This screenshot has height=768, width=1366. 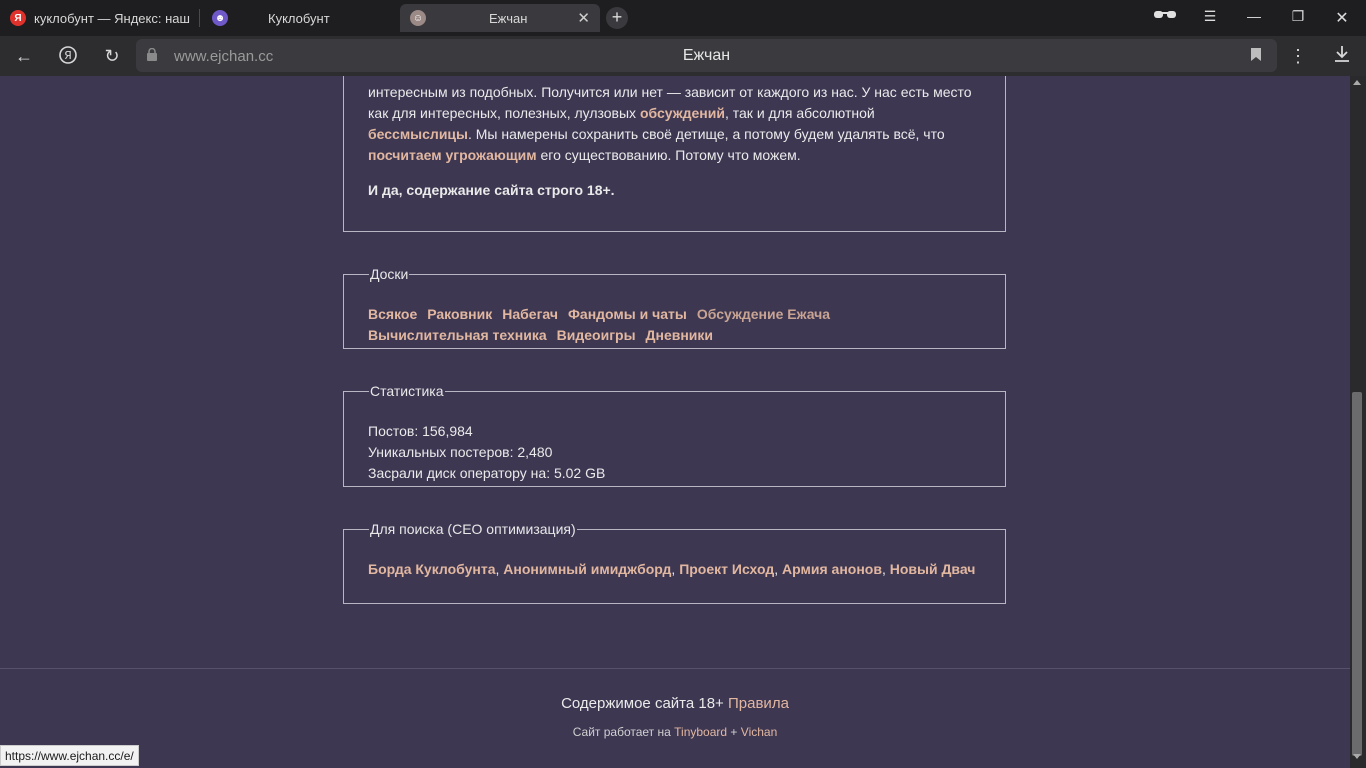 I want to click on stat-posts: Постов: 156,984, so click(x=420, y=431).